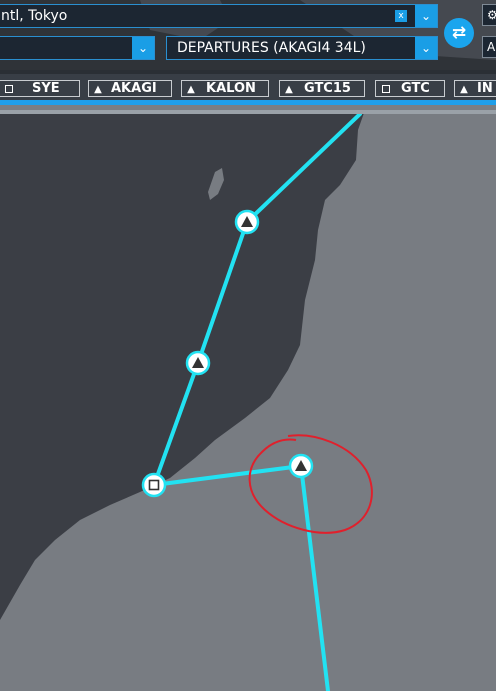  I want to click on departure-value: DEPARTURES (AKAGI4 34L), so click(271, 48).